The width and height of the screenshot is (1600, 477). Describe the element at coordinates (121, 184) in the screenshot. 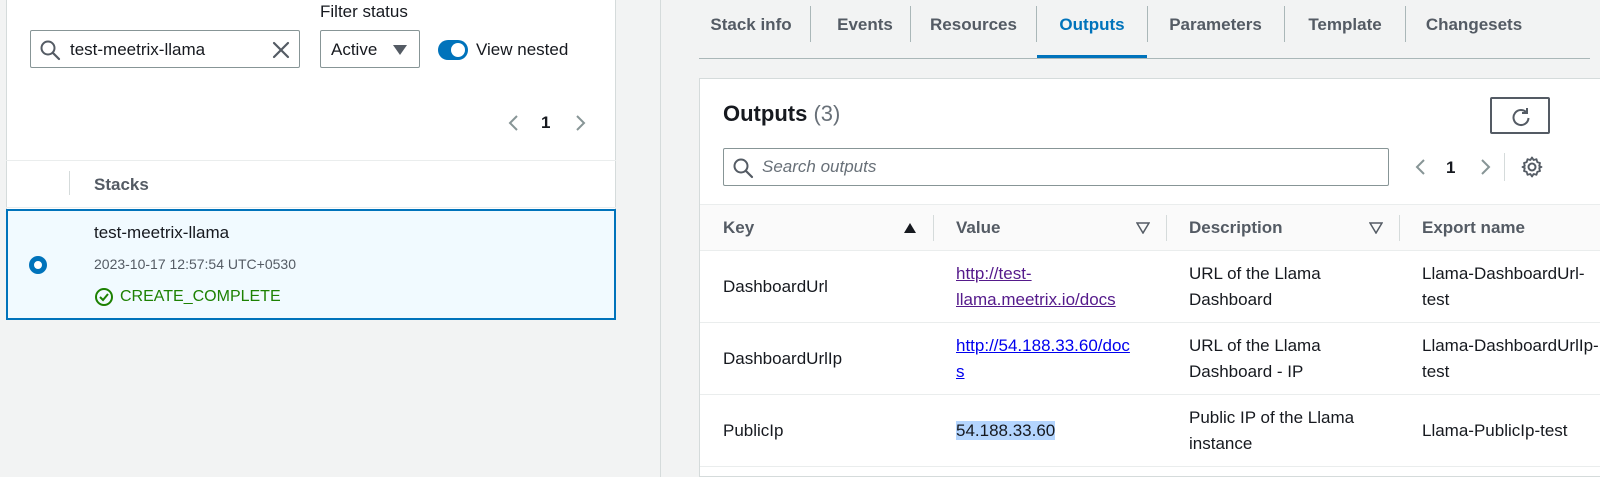

I see `stacks-column-header: Stacks` at that location.